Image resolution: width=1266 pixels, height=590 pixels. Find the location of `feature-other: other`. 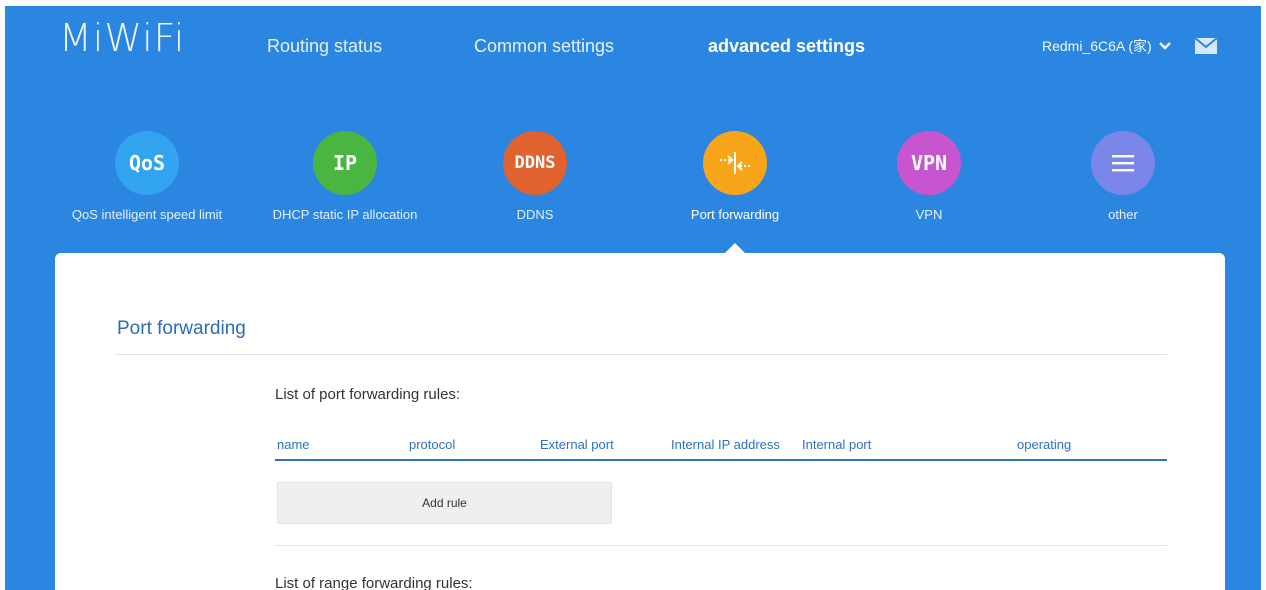

feature-other: other is located at coordinates (1123, 176).